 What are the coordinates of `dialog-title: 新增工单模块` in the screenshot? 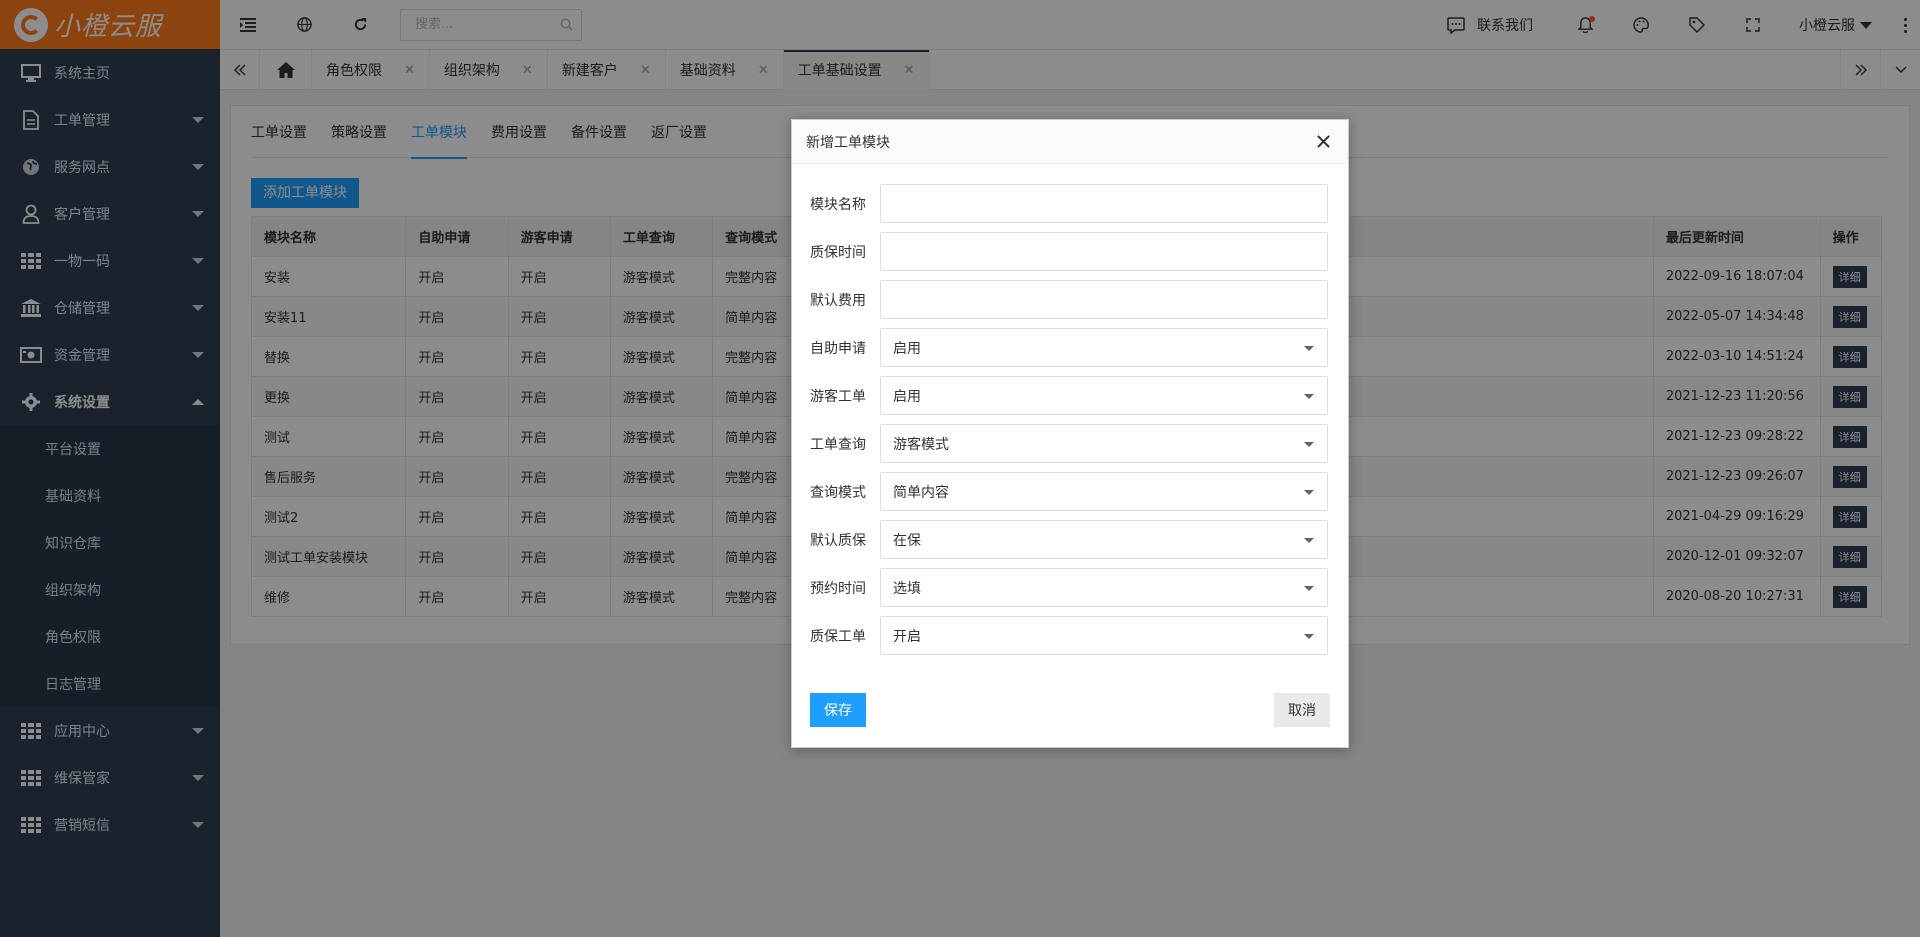 It's located at (848, 142).